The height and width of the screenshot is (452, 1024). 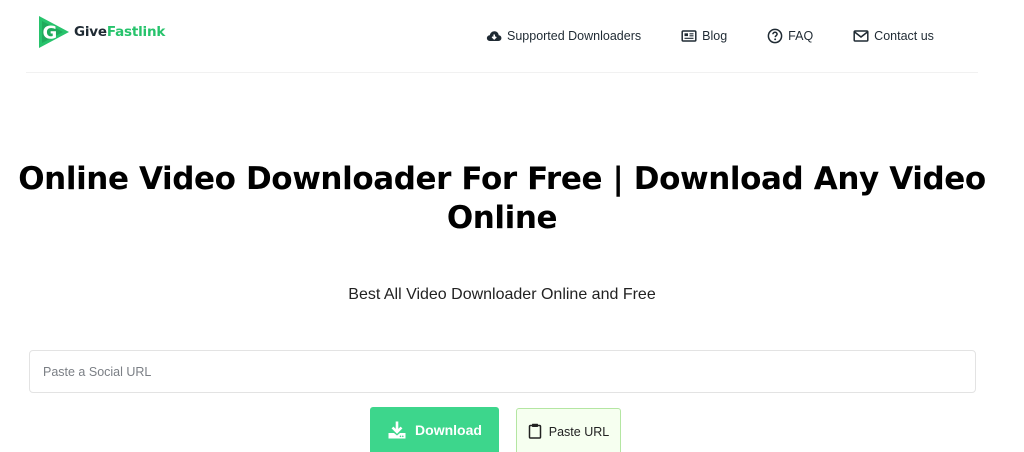 I want to click on newspaper-icon, so click(x=689, y=36).